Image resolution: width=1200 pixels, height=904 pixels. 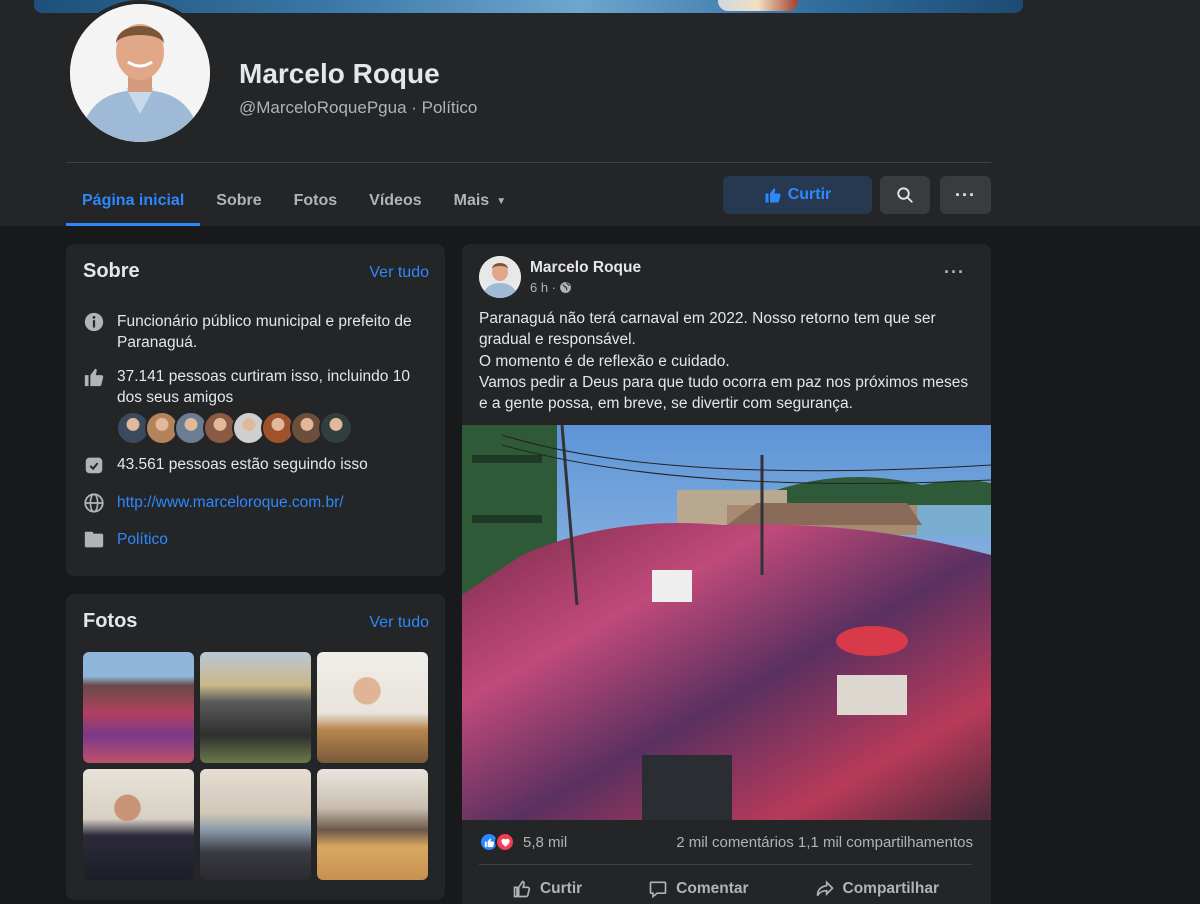 What do you see at coordinates (528, 6) in the screenshot?
I see `cover-photo` at bounding box center [528, 6].